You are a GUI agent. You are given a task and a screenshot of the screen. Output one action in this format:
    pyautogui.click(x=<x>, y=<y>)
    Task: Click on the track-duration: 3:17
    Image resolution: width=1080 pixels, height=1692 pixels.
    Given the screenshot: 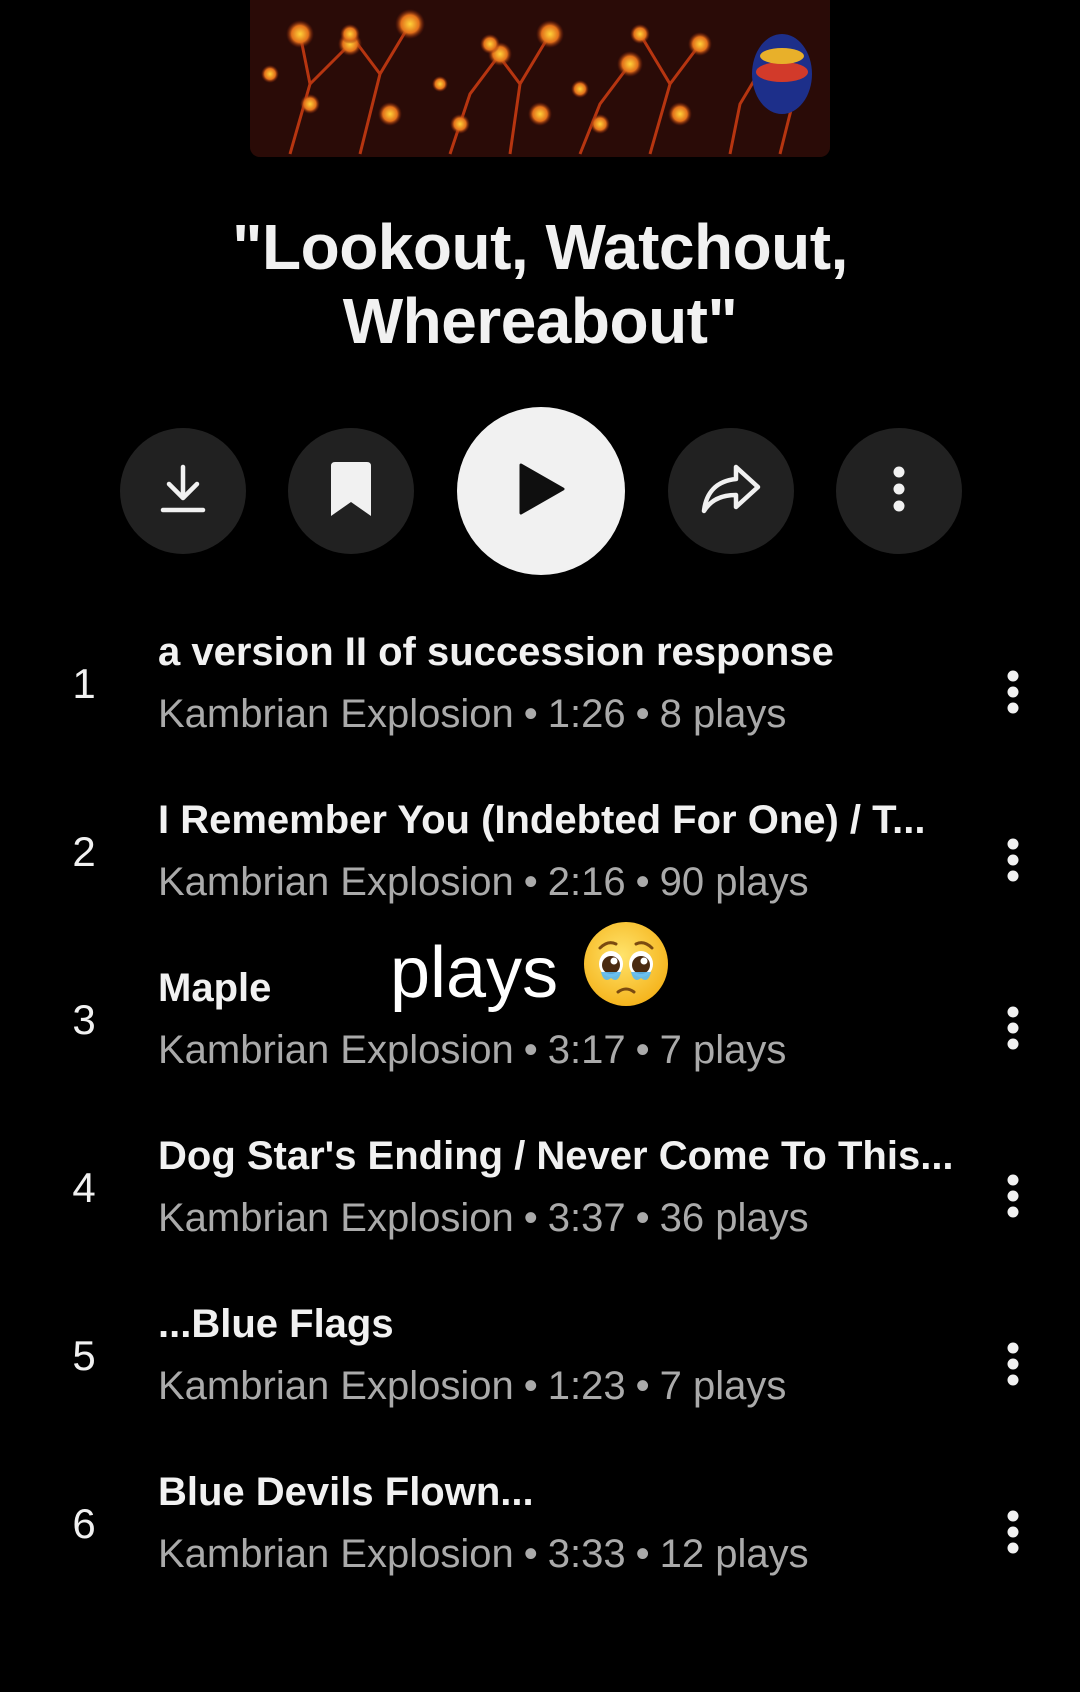 What is the action you would take?
    pyautogui.click(x=586, y=1050)
    